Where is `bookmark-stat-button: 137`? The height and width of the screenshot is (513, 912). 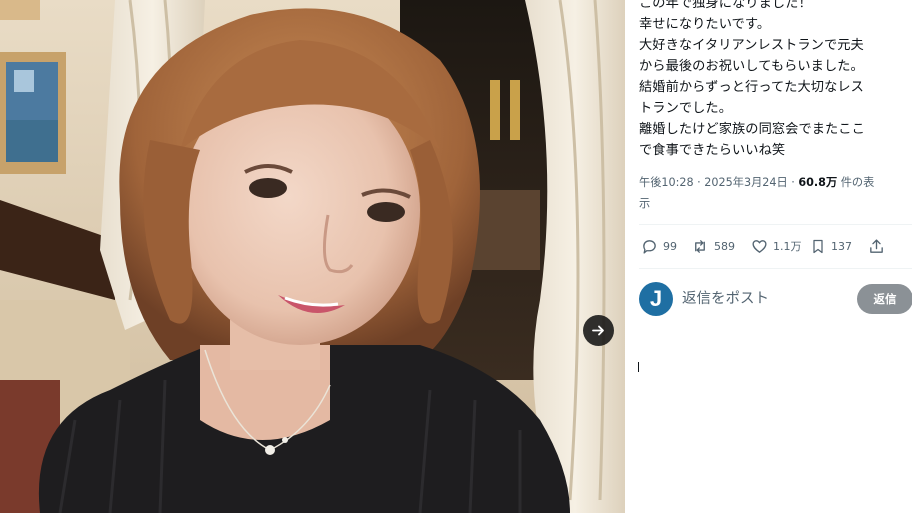 bookmark-stat-button: 137 is located at coordinates (839, 246).